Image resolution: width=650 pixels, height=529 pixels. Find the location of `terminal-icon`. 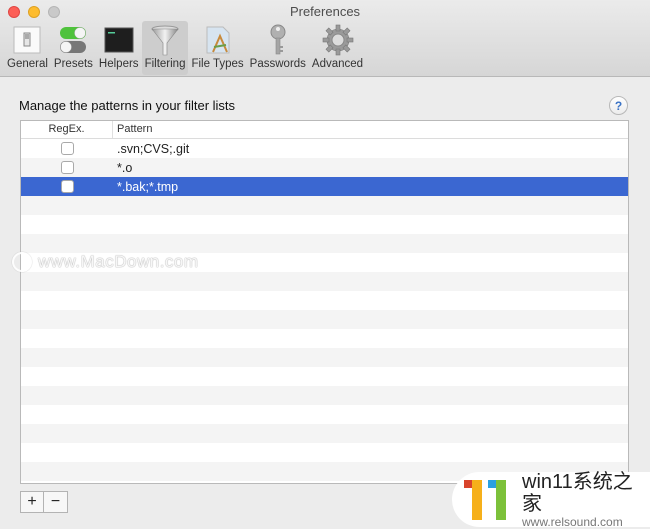

terminal-icon is located at coordinates (119, 40).